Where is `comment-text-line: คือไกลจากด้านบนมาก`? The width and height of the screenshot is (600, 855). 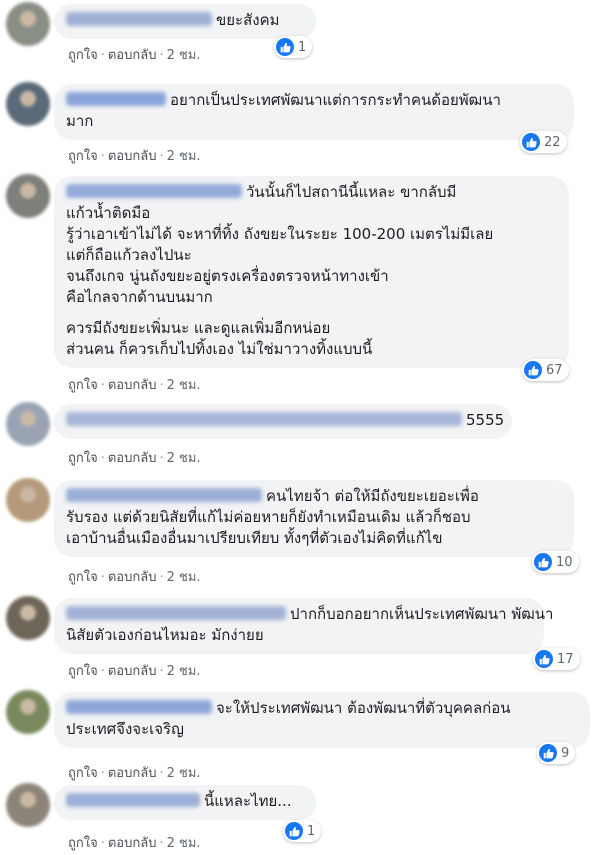
comment-text-line: คือไกลจากด้านบนมาก is located at coordinates (311, 297).